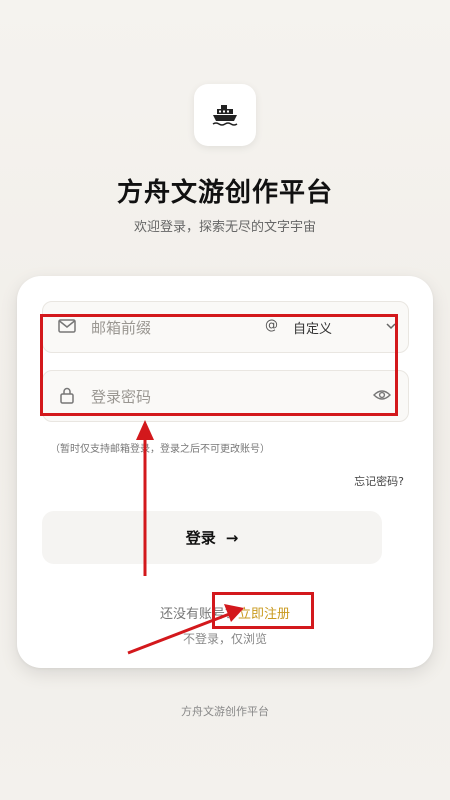 The image size is (450, 800). What do you see at coordinates (180, 633) in the screenshot?
I see `annotation-arrow-diagonal` at bounding box center [180, 633].